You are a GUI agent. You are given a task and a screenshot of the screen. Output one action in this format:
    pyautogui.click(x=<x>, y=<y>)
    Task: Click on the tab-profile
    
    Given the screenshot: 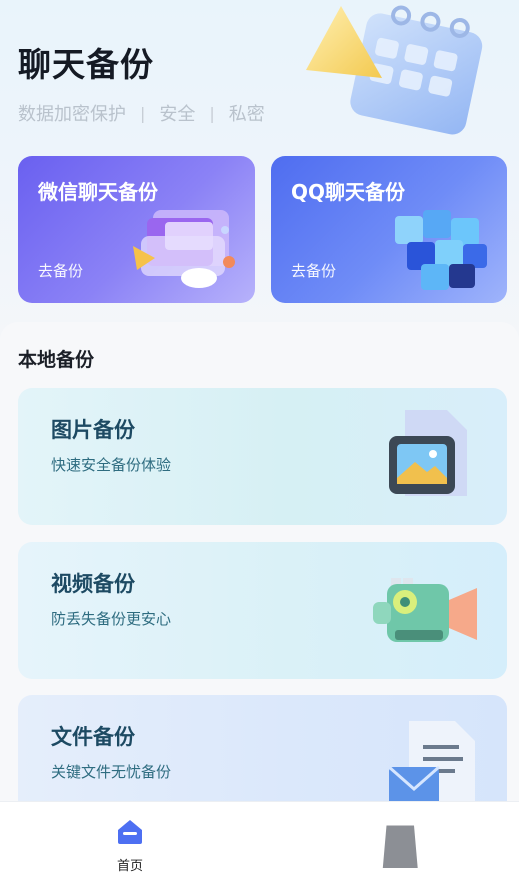 What is the action you would take?
    pyautogui.click(x=399, y=841)
    